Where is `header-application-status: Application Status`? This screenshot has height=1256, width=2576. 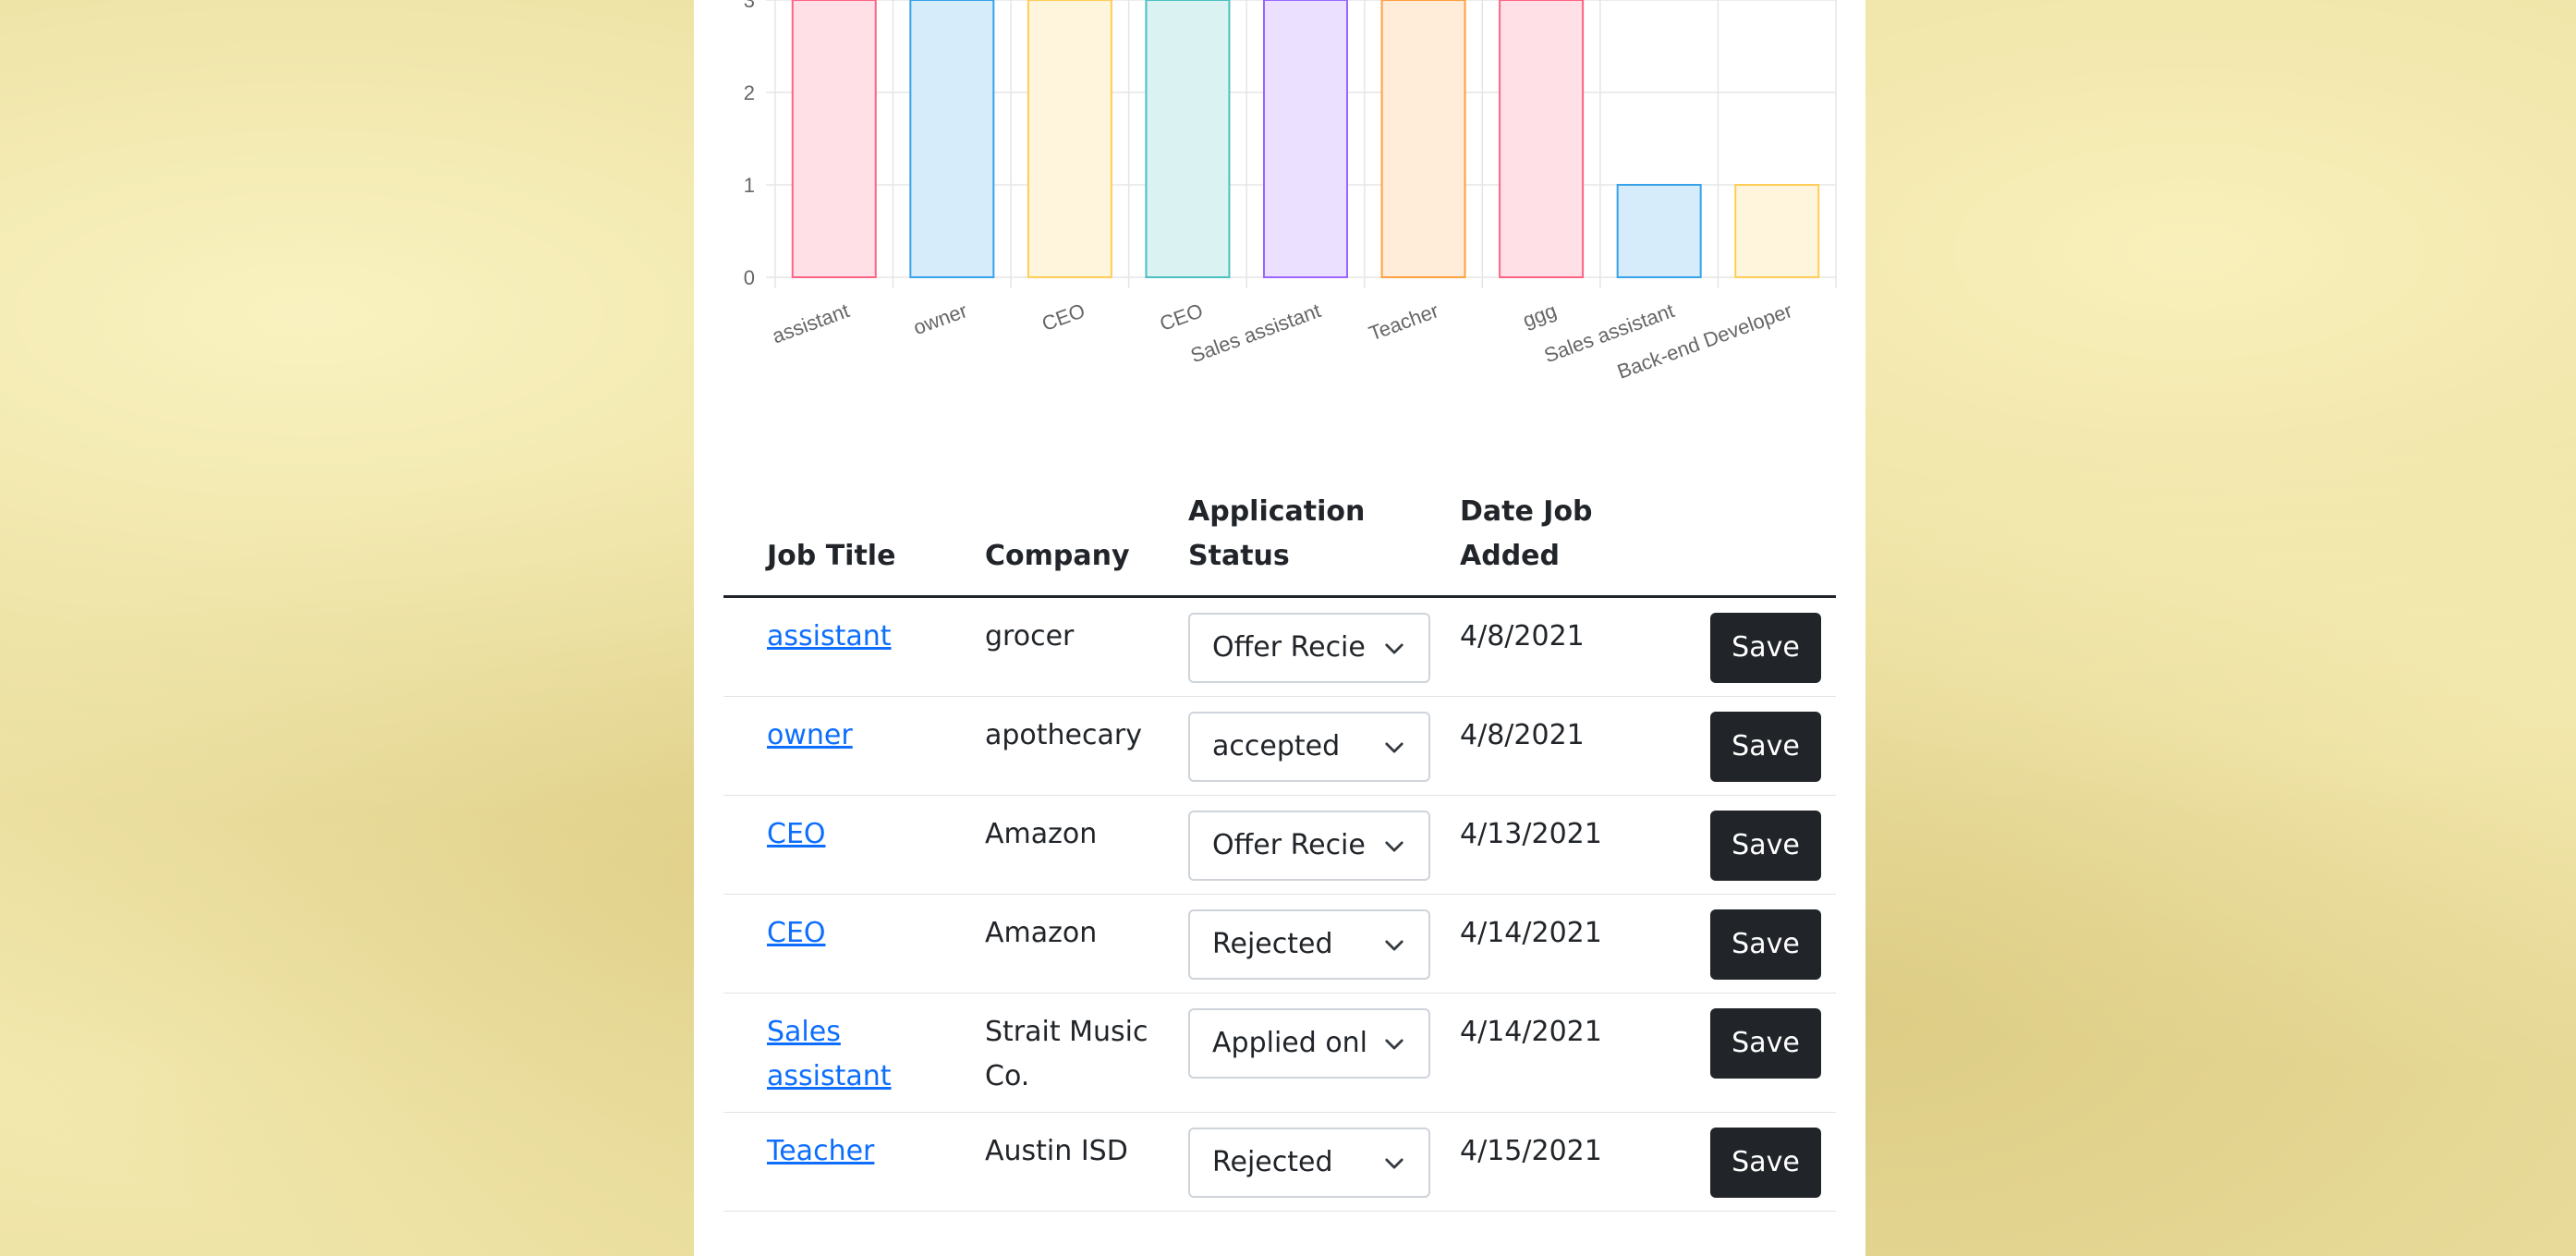
header-application-status: Application Status is located at coordinates (1309, 544).